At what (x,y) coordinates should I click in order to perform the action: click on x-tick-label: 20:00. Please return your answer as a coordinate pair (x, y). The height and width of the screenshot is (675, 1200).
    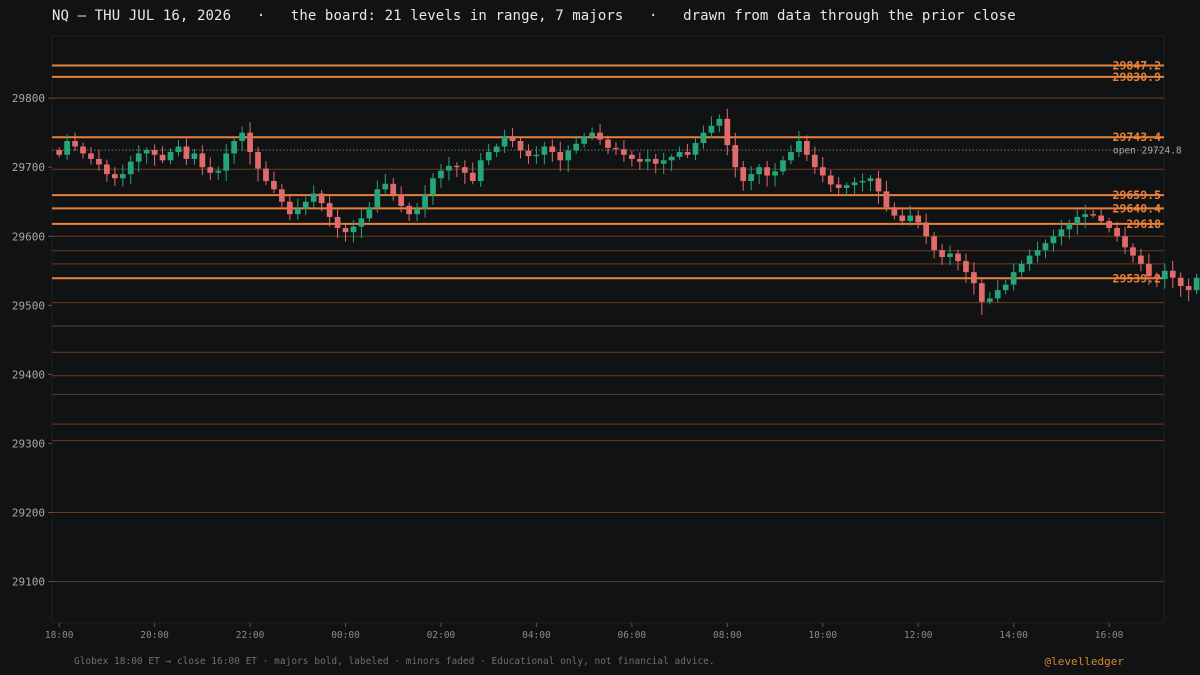
    Looking at the image, I should click on (154, 635).